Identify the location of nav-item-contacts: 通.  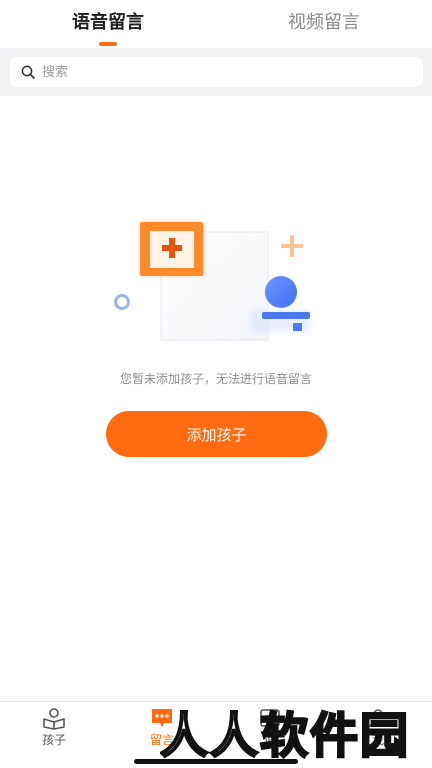
(270, 726).